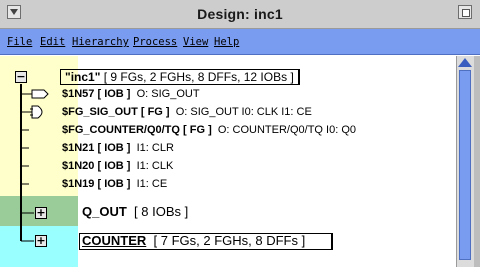  What do you see at coordinates (465, 165) in the screenshot?
I see `scroll-thumb` at bounding box center [465, 165].